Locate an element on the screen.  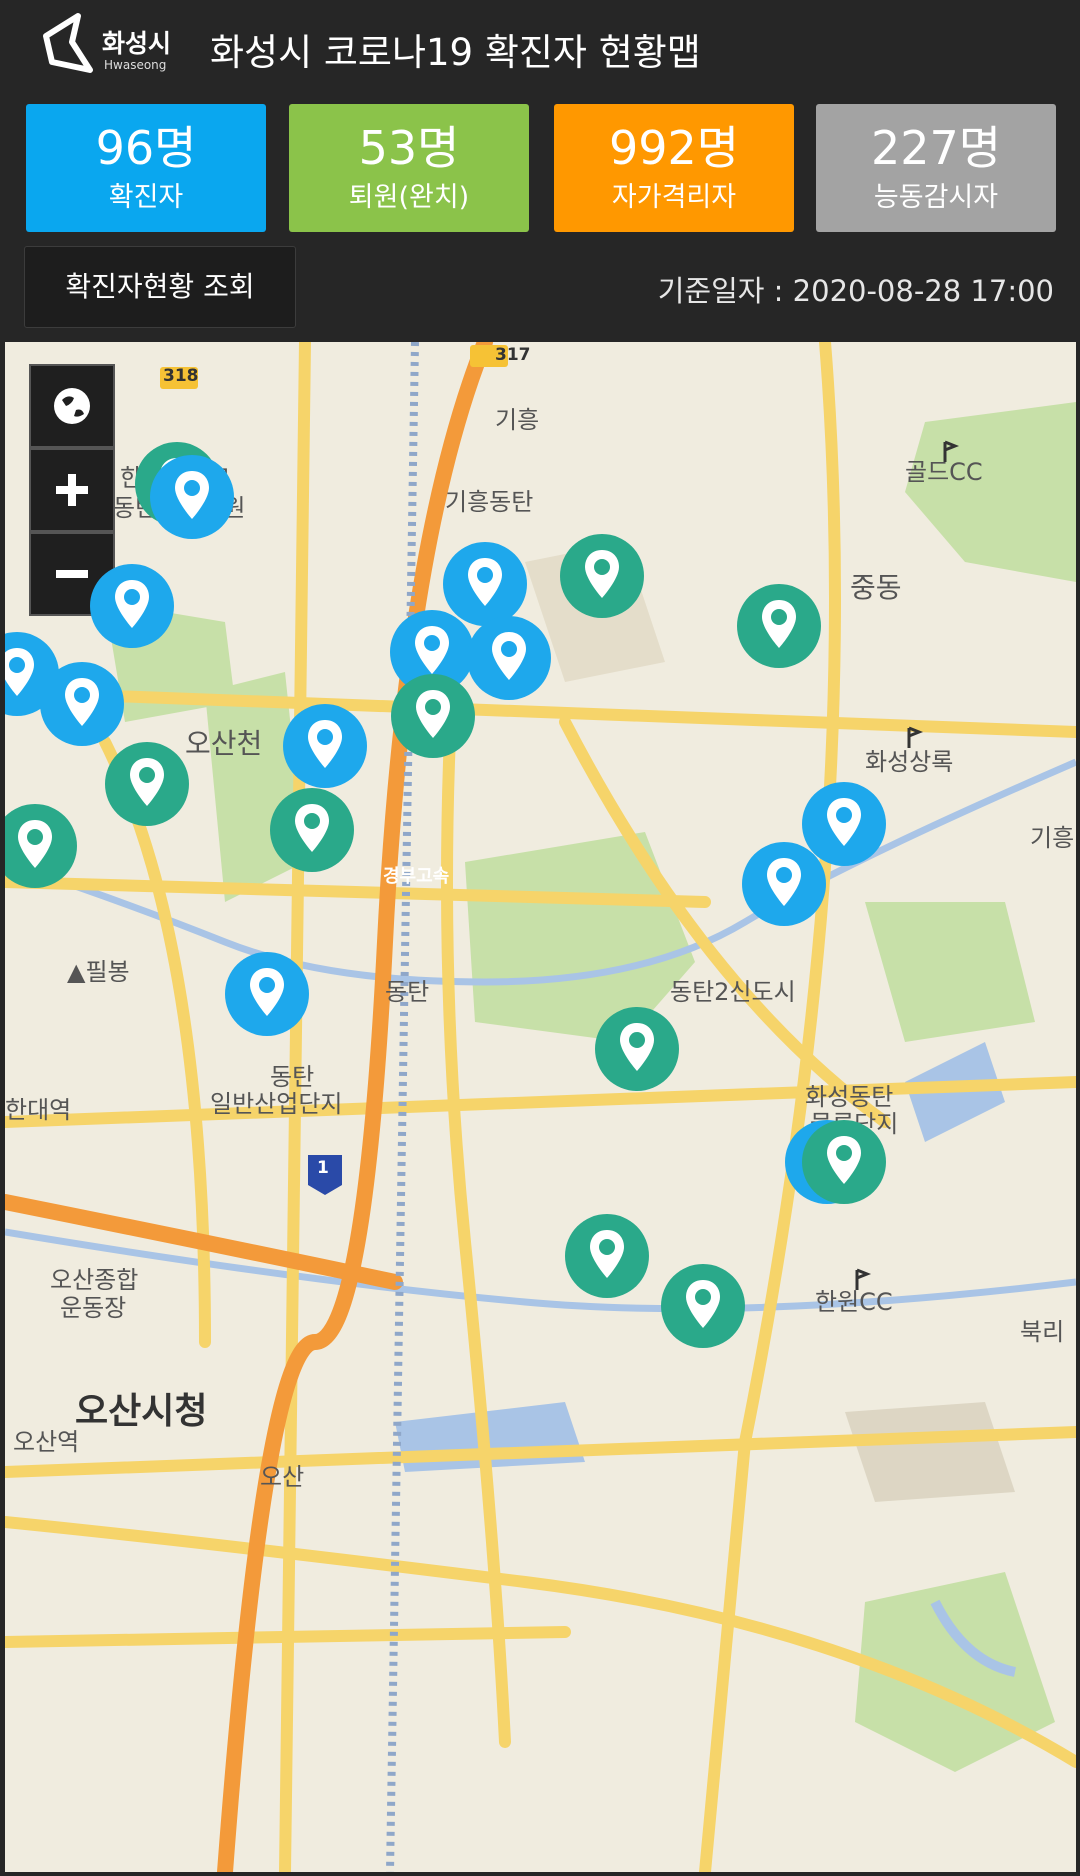
stat-released-card: 53명 퇴원(완치) is located at coordinates (409, 168).